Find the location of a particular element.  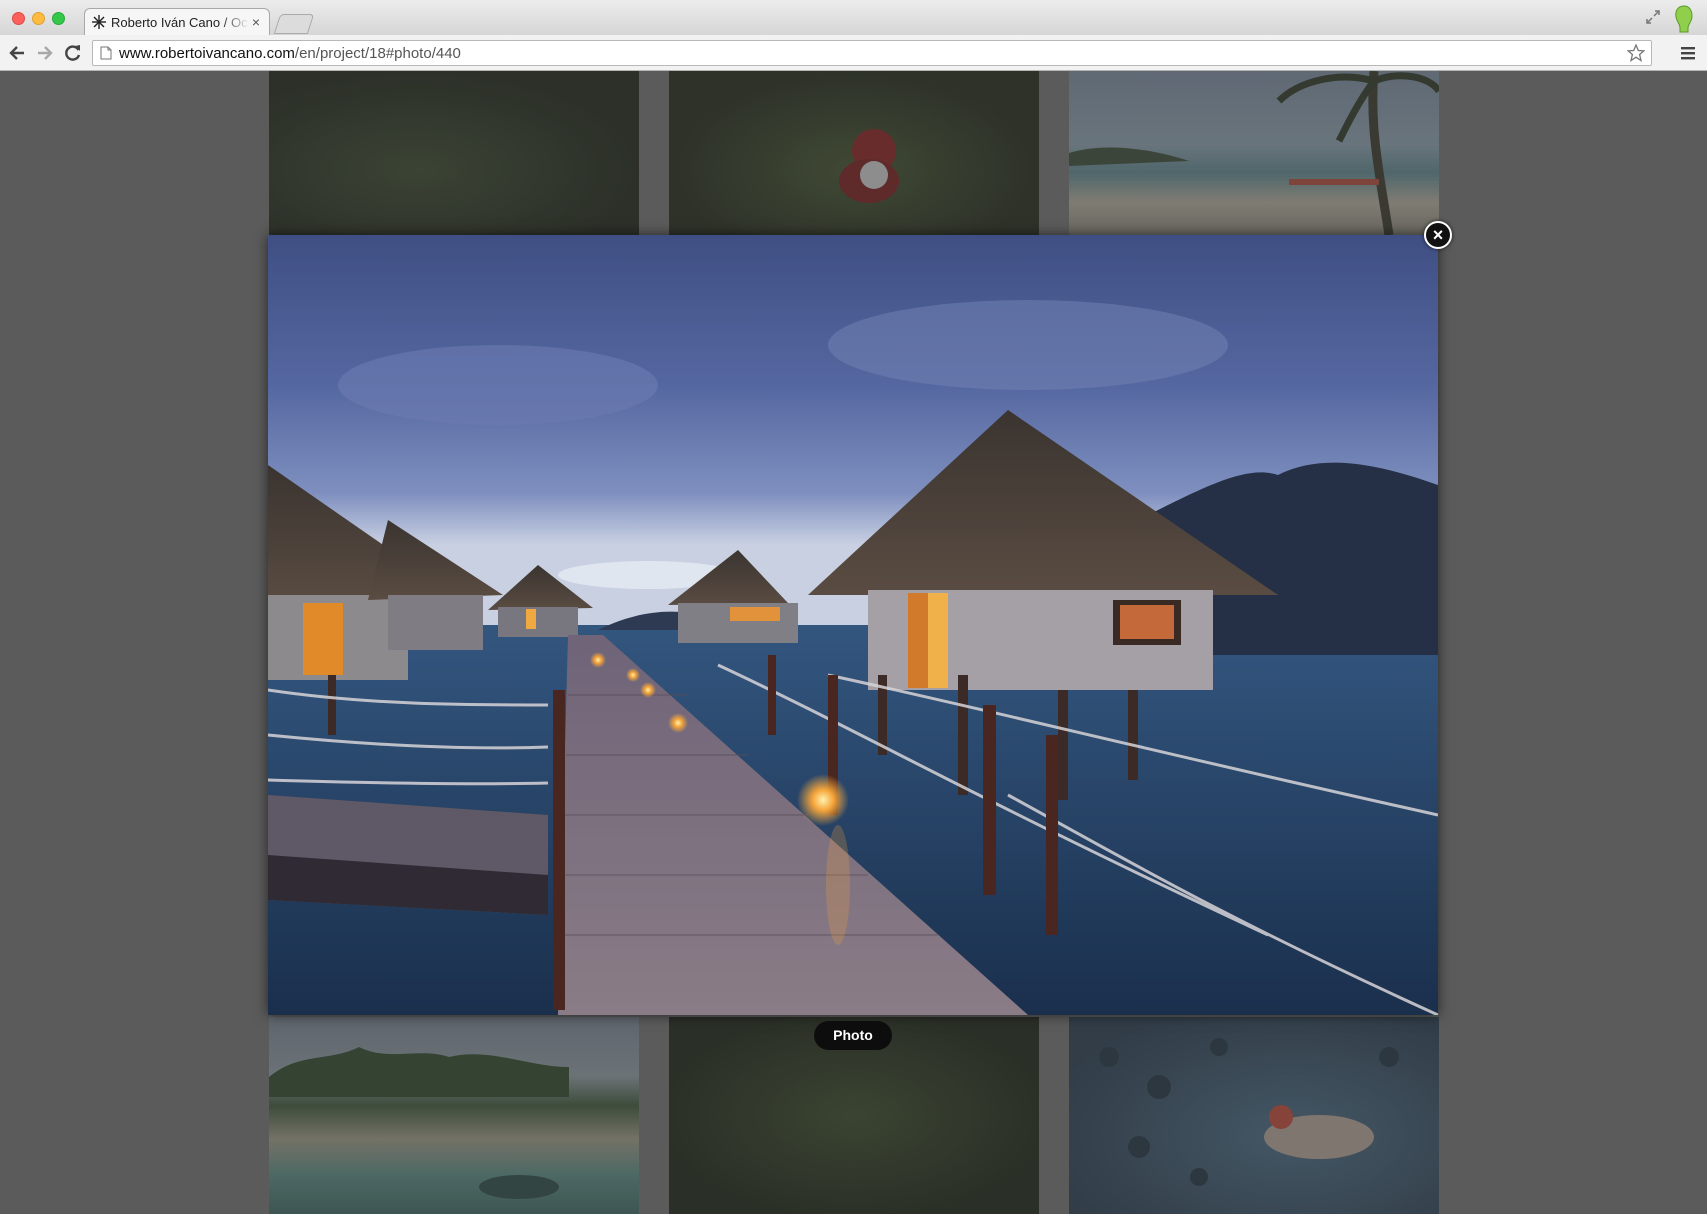

url-path: /en/project/18#photo/440 is located at coordinates (377, 53).